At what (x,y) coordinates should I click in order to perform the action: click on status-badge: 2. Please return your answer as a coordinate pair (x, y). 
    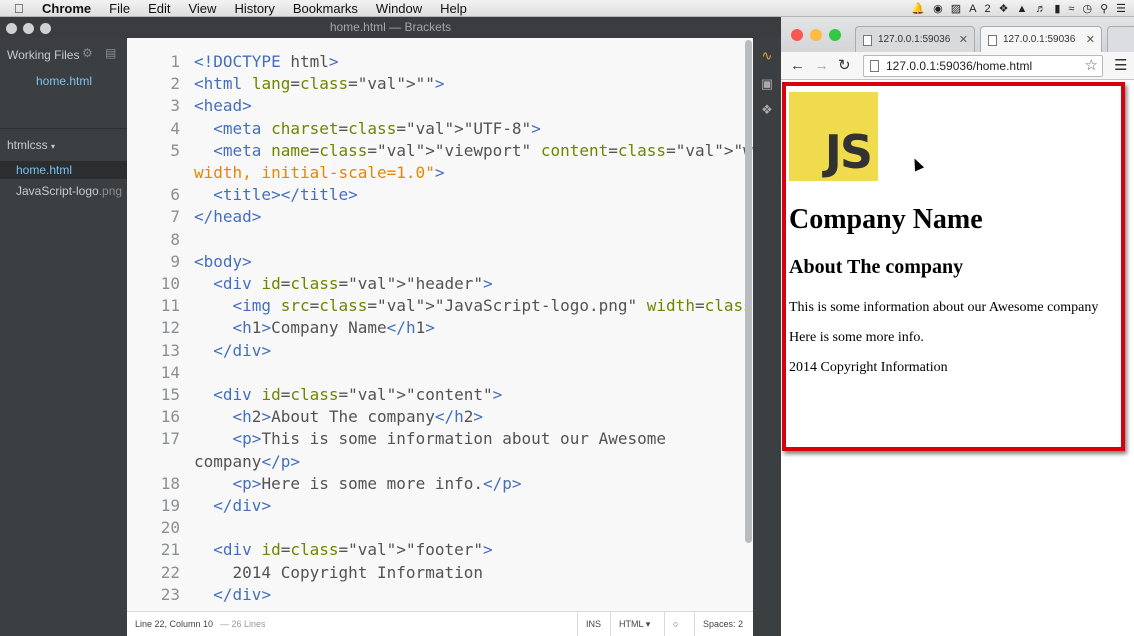
    Looking at the image, I should click on (987, 8).